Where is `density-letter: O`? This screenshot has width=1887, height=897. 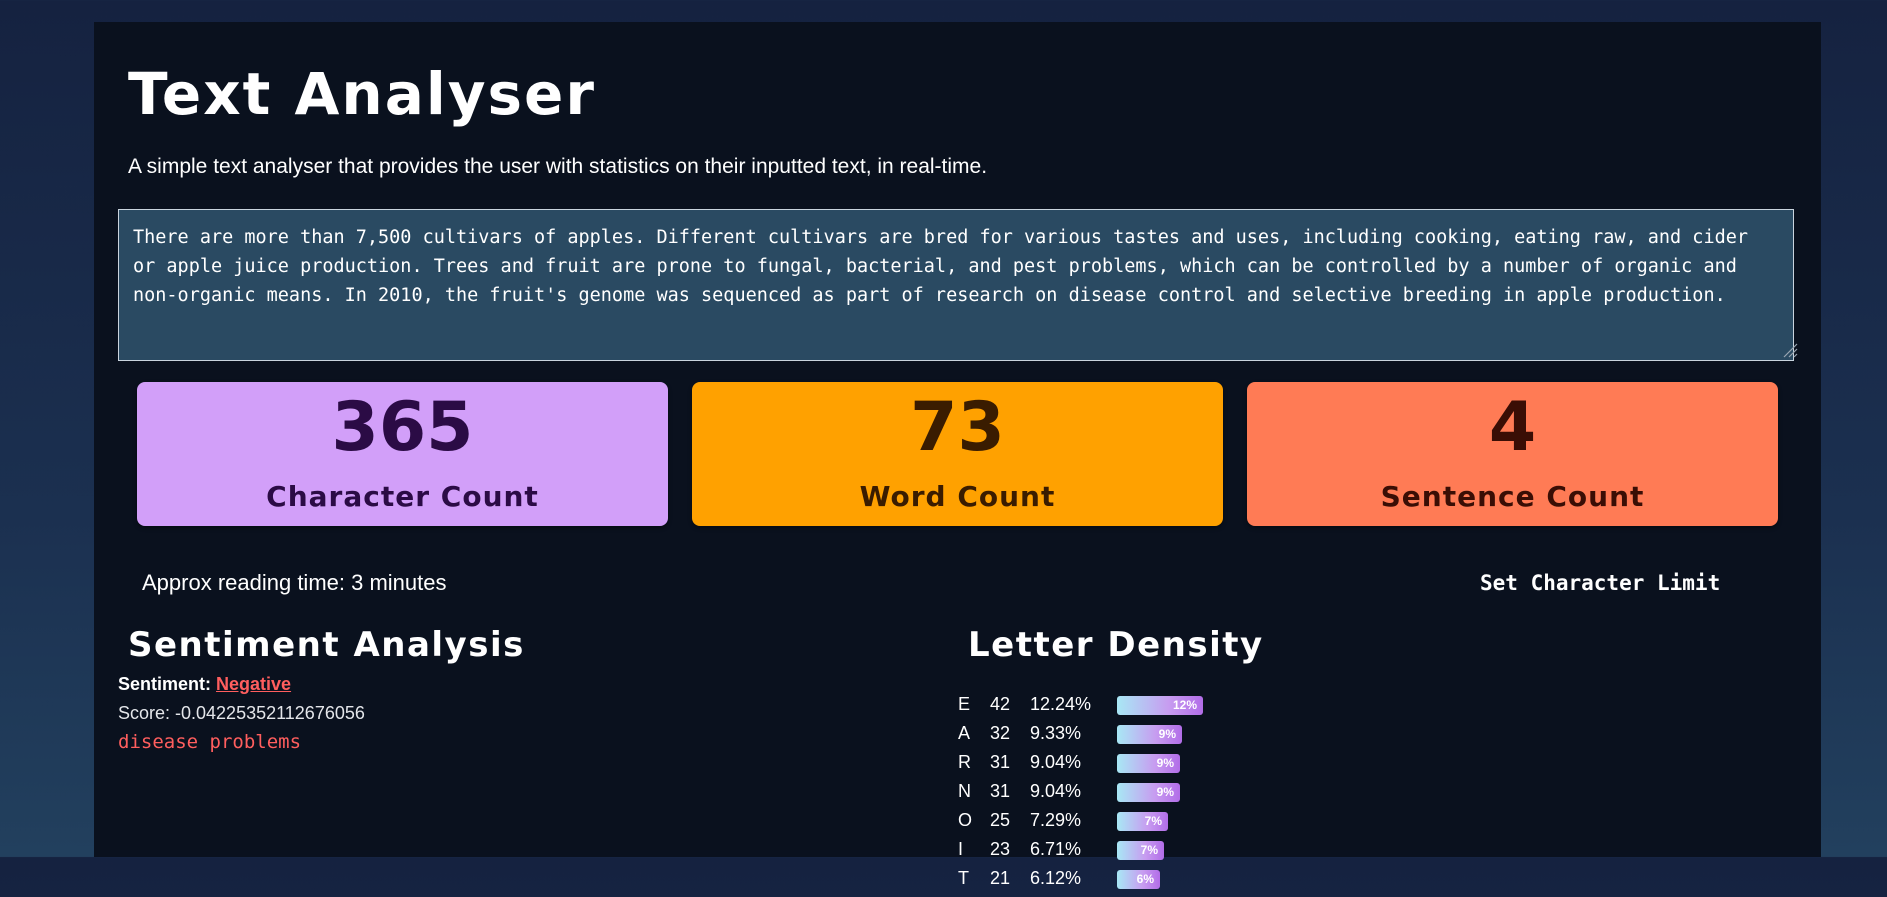
density-letter: O is located at coordinates (965, 820).